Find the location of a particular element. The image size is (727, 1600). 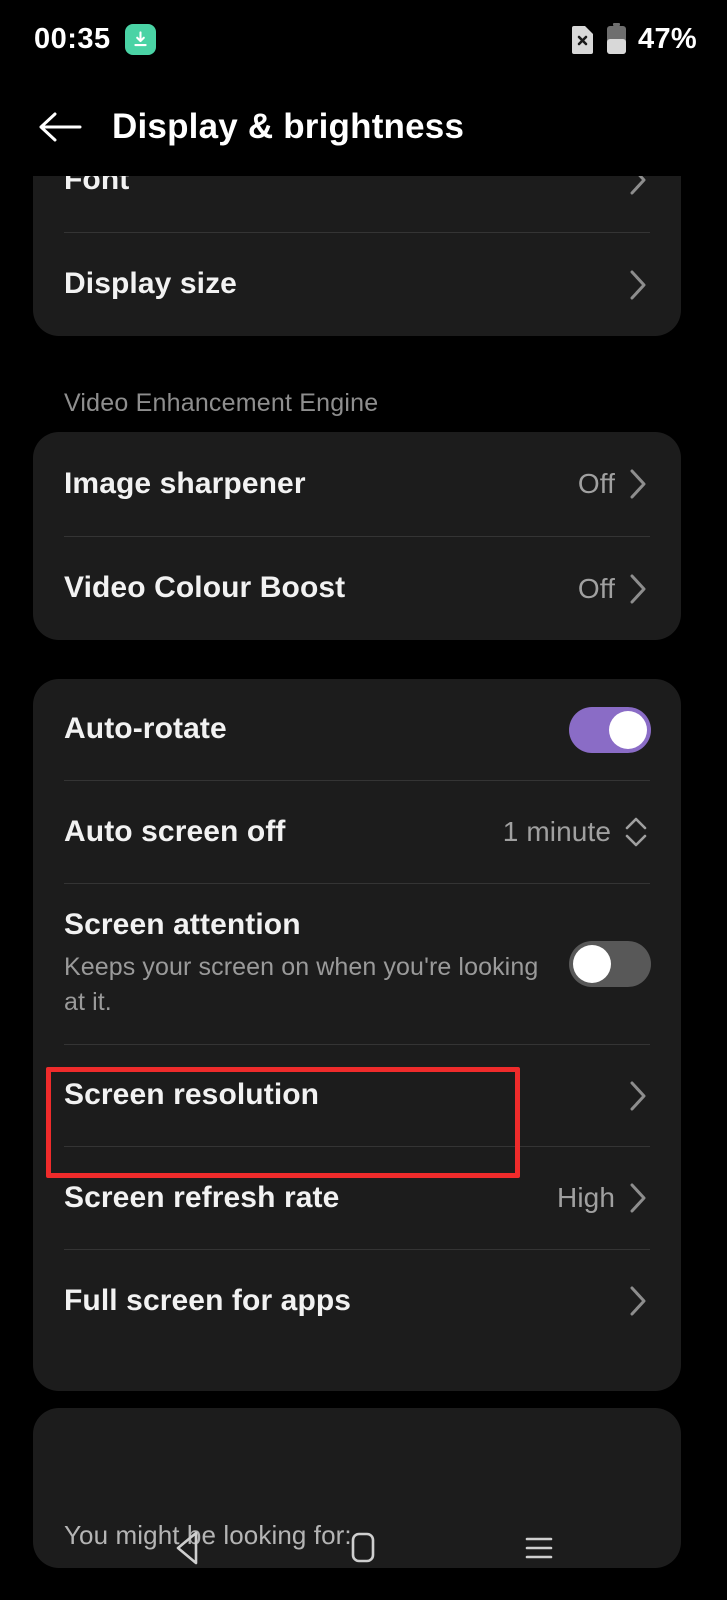

row-image-sharpener-label: Image sharpener is located at coordinates (185, 483).